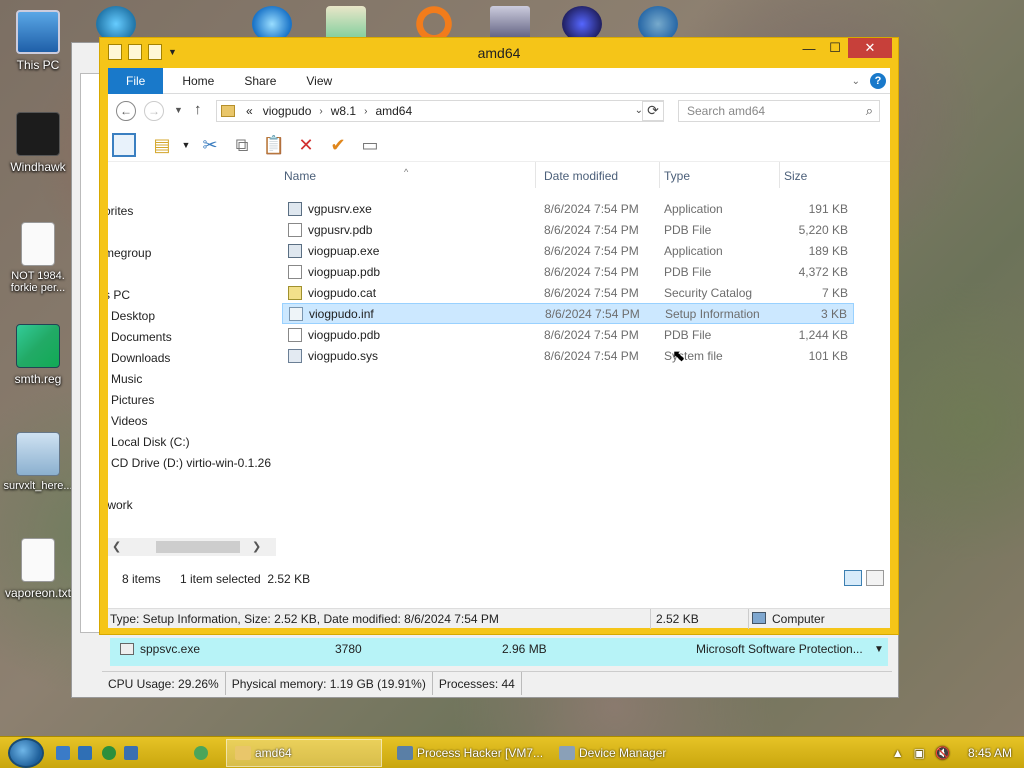 The width and height of the screenshot is (1024, 768). Describe the element at coordinates (129, 421) in the screenshot. I see `nav-item-videos: Videos` at that location.